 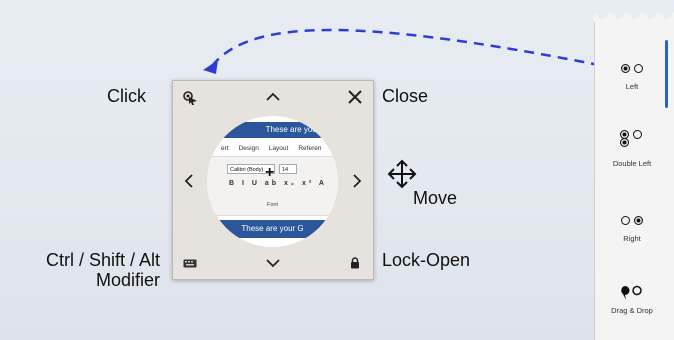 What do you see at coordinates (102, 260) in the screenshot?
I see `modifier-line-1: Ctrl / Shift / Alt` at bounding box center [102, 260].